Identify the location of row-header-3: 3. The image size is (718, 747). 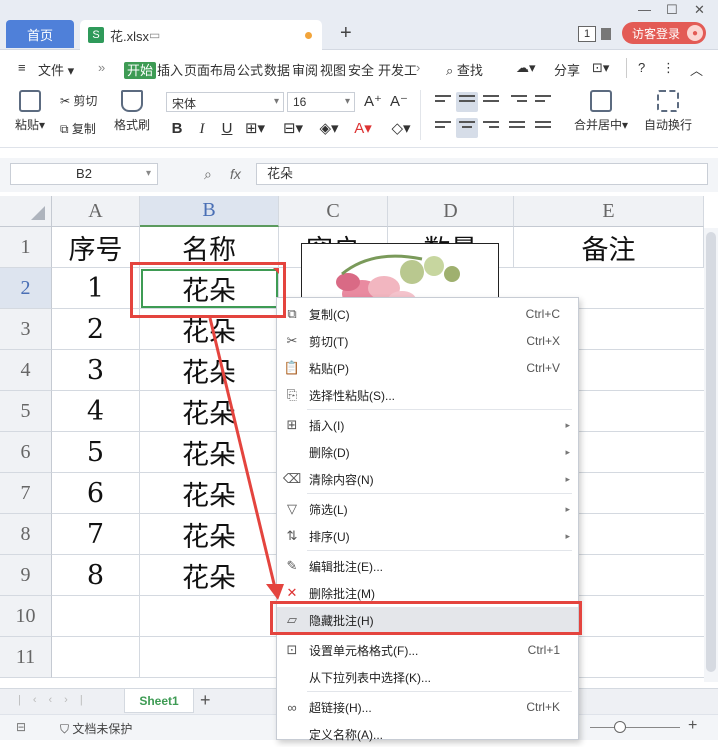
(26, 329).